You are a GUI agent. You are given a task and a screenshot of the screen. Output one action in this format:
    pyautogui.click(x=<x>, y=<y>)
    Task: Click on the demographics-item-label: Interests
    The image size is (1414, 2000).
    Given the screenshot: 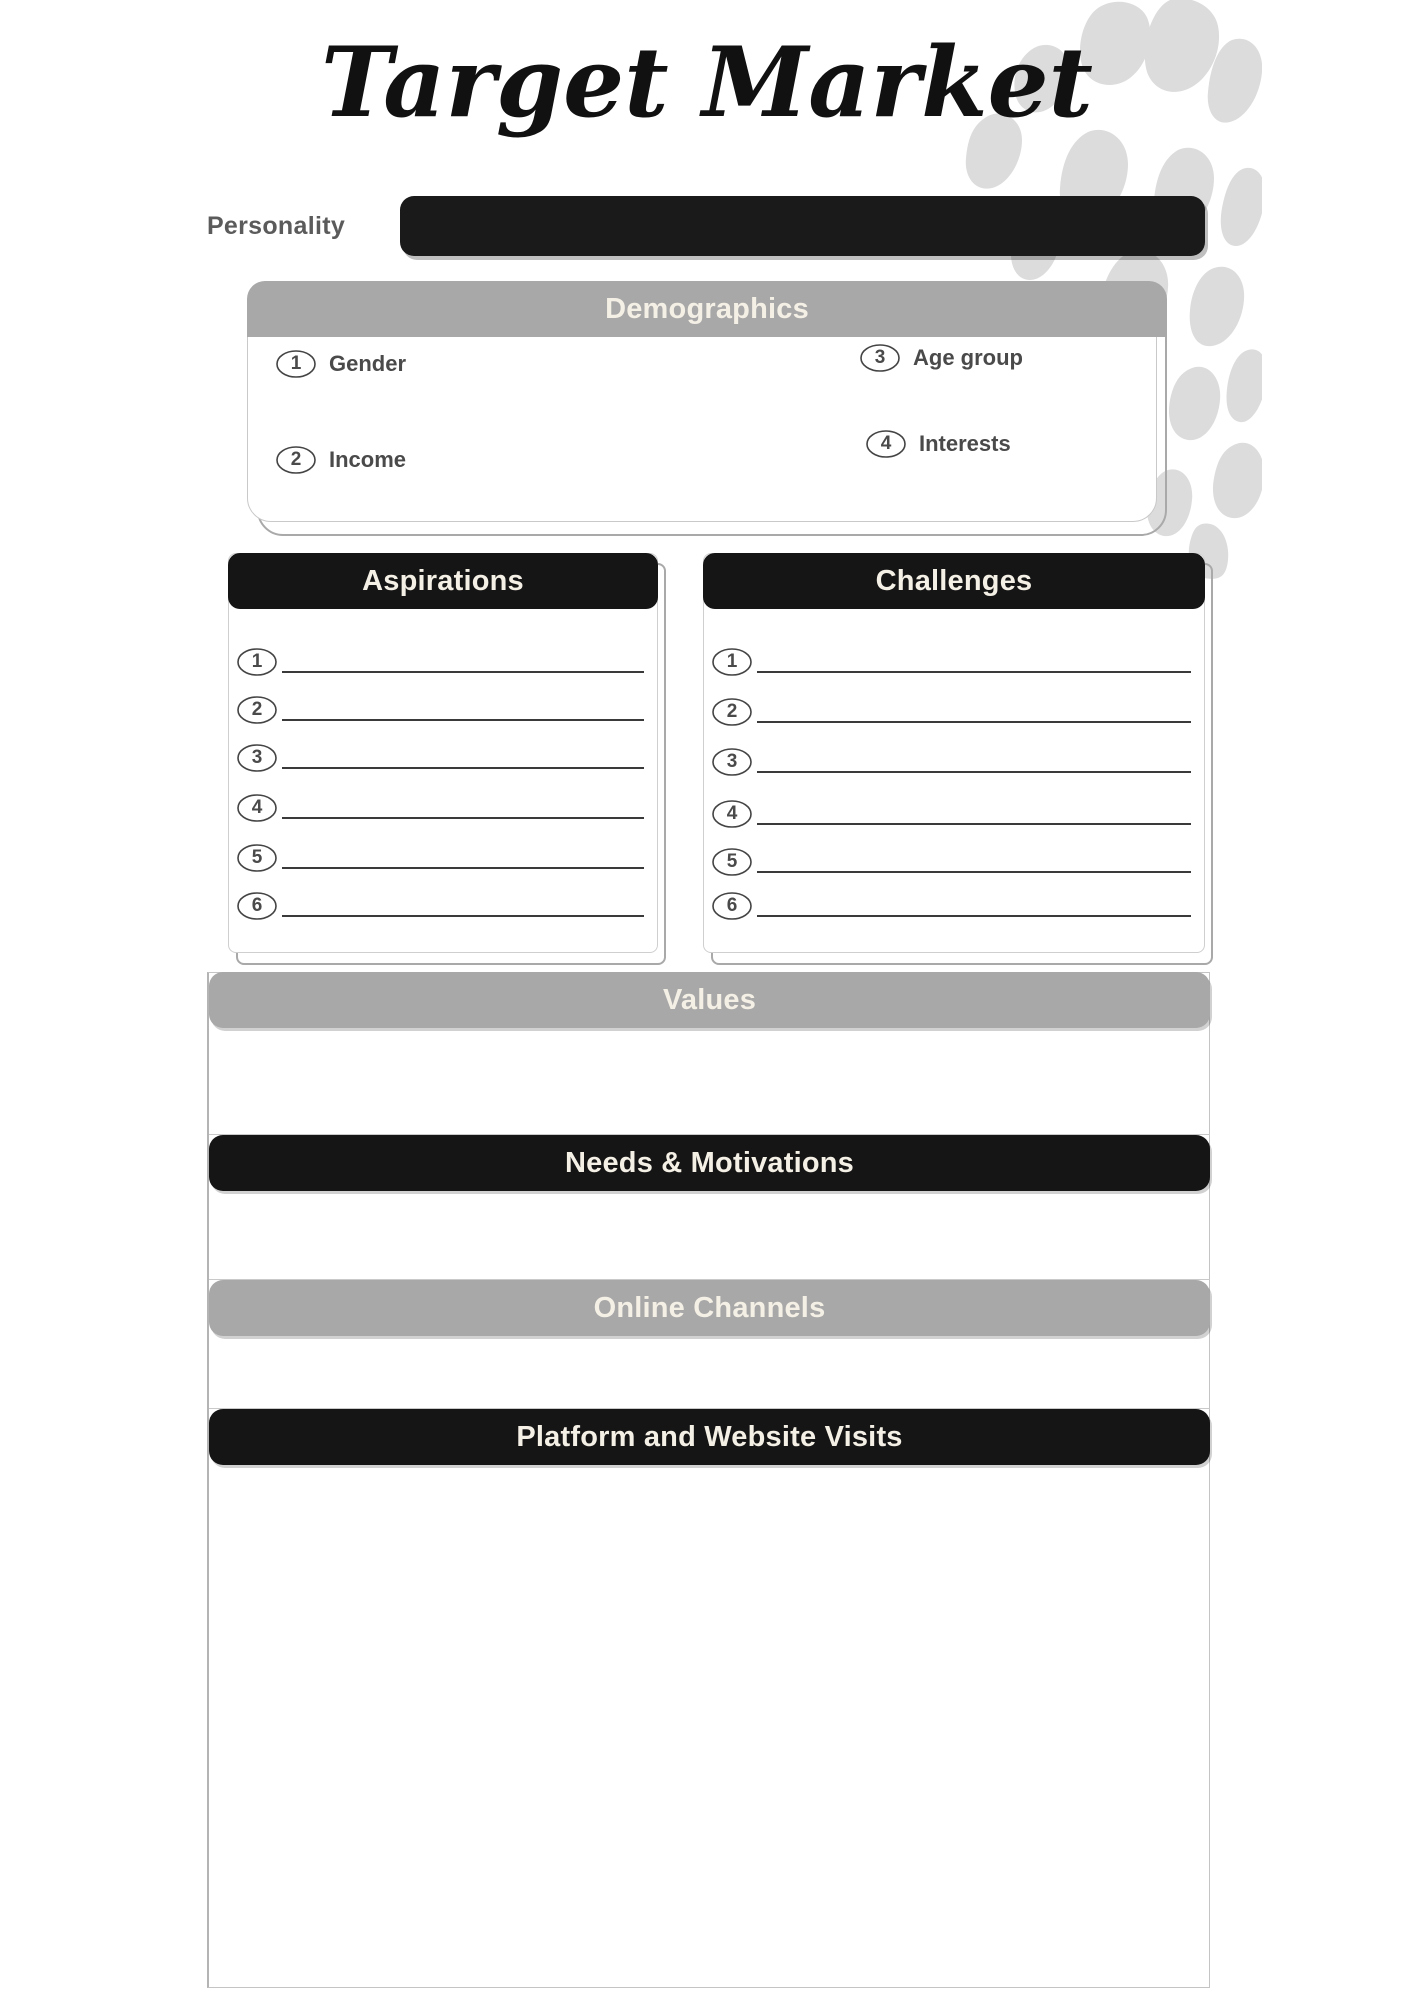 What is the action you would take?
    pyautogui.click(x=965, y=443)
    